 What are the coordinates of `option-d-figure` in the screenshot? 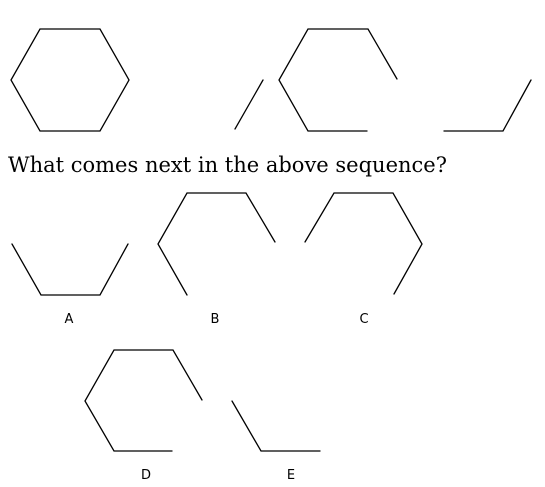 It's located at (143, 400).